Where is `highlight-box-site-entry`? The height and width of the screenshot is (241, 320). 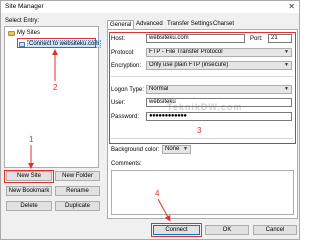 highlight-box-site-entry is located at coordinates (56, 43).